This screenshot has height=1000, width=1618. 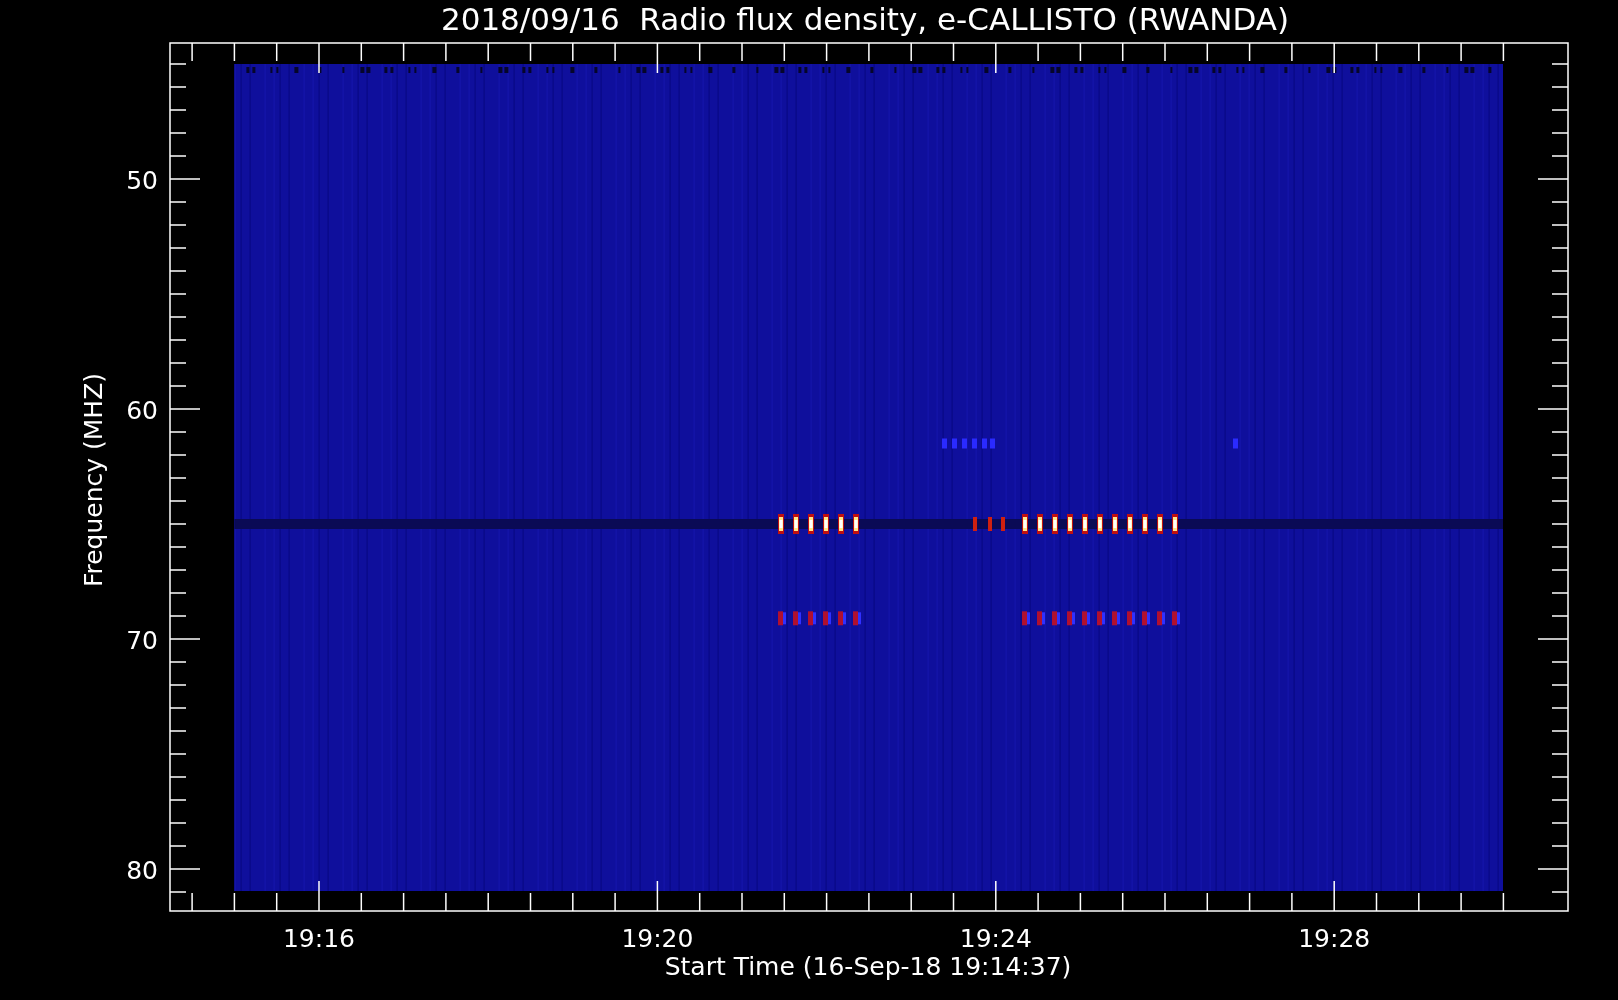 I want to click on tick-label: 80, so click(x=142, y=870).